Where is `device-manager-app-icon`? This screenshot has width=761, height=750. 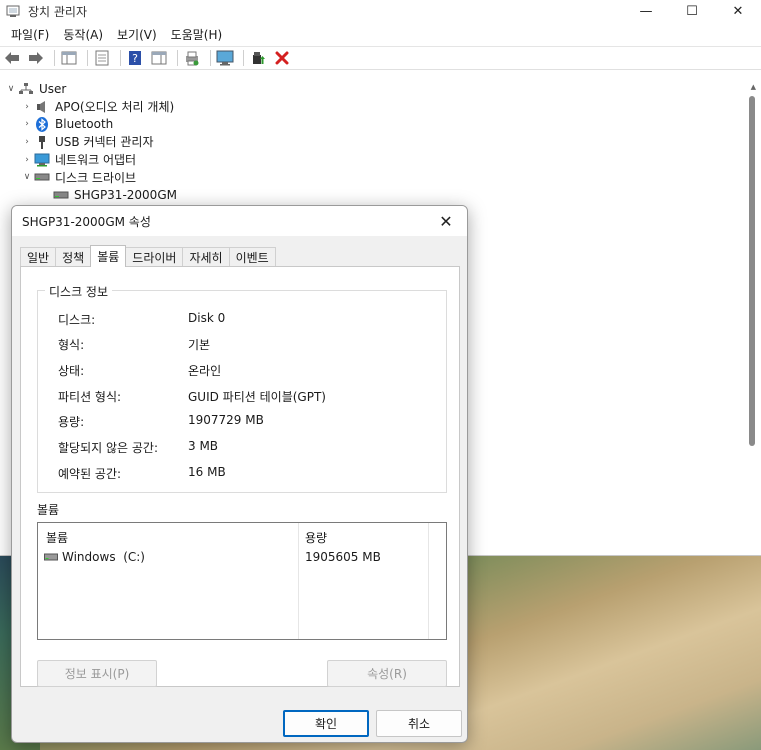
device-manager-app-icon is located at coordinates (13, 11).